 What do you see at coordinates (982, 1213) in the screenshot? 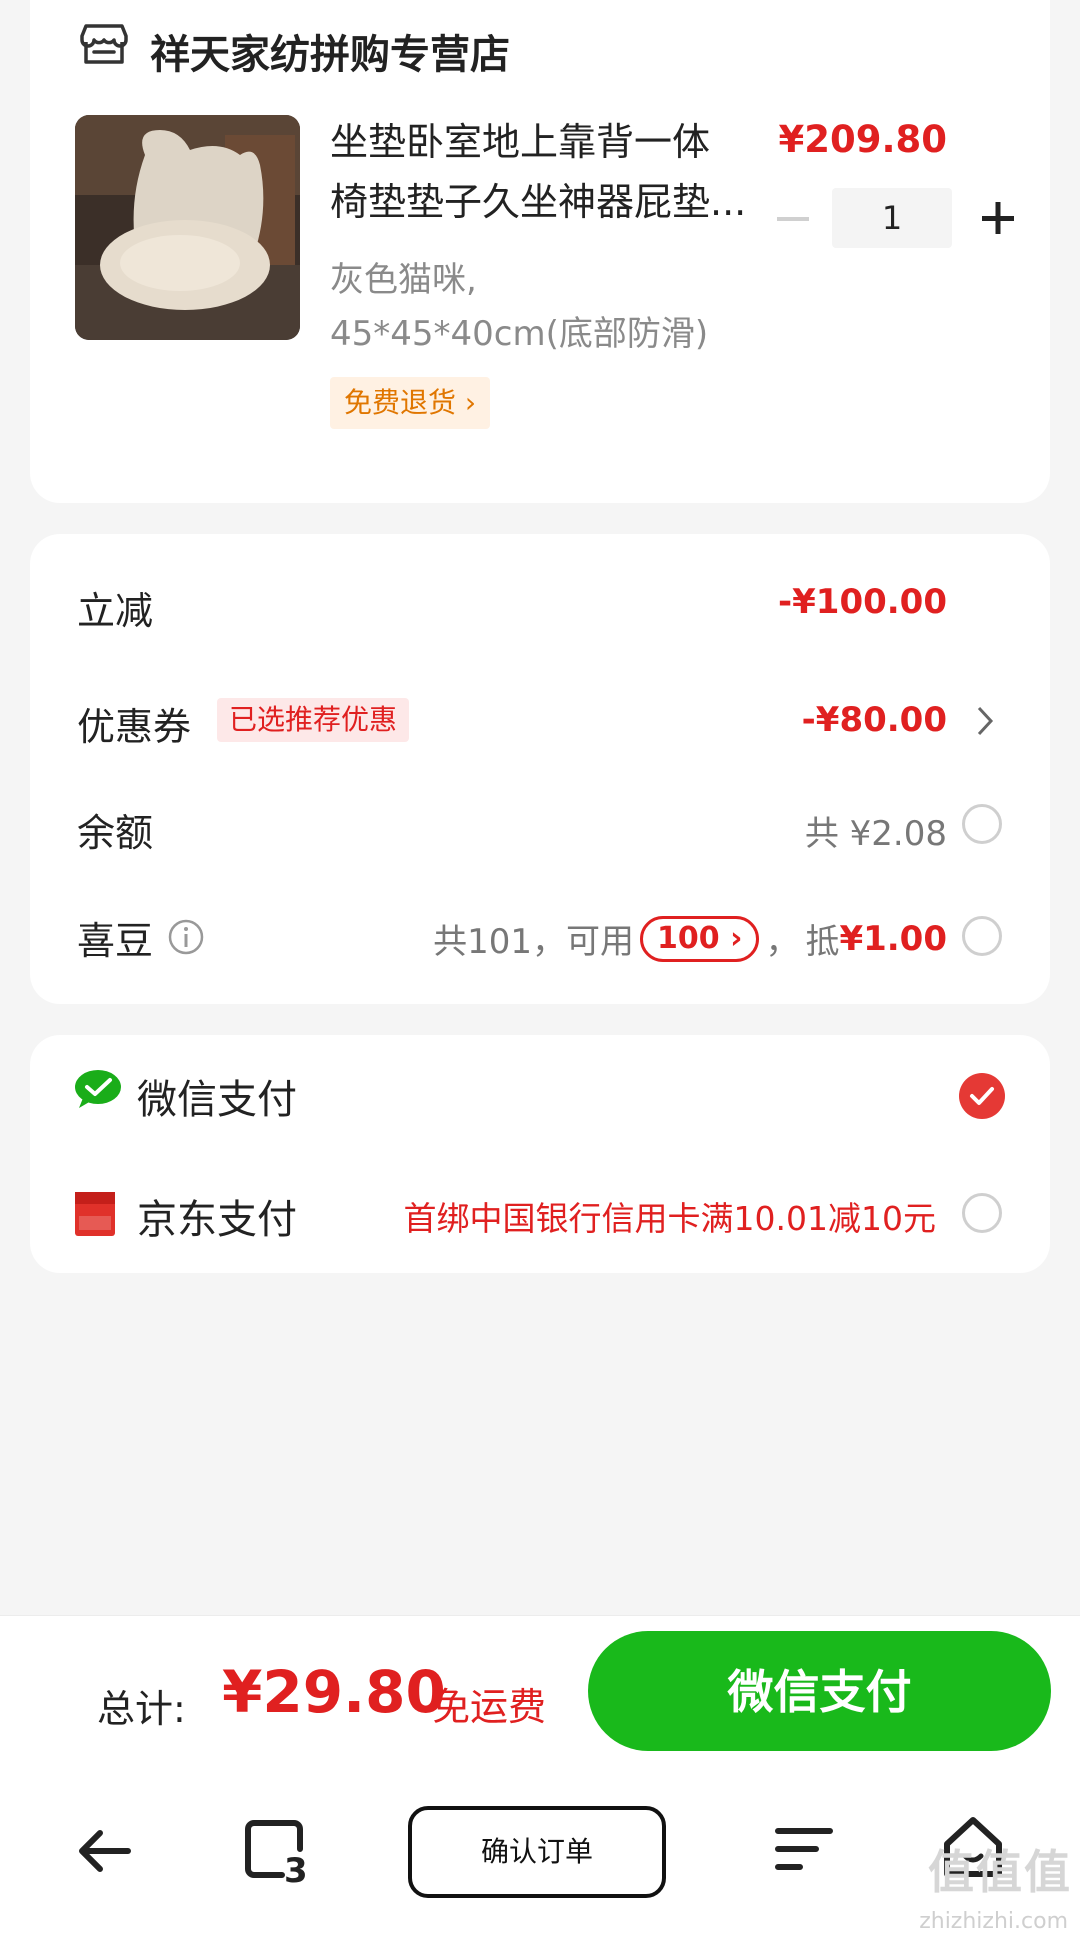
I see `jd-pay-radio` at bounding box center [982, 1213].